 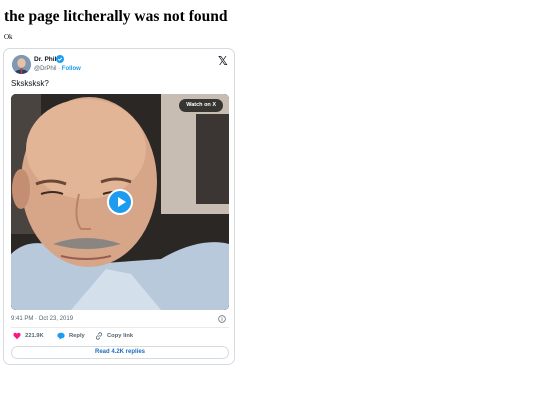 What do you see at coordinates (99, 336) in the screenshot?
I see `link-icon` at bounding box center [99, 336].